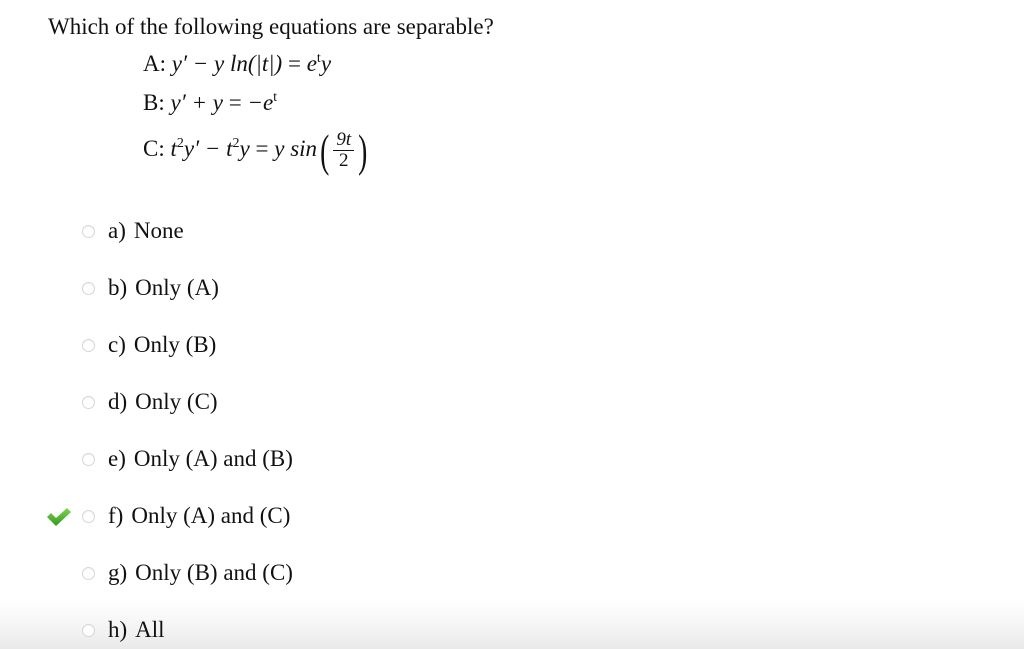 Image resolution: width=1024 pixels, height=649 pixels. I want to click on right-paren: ), so click(363, 150).